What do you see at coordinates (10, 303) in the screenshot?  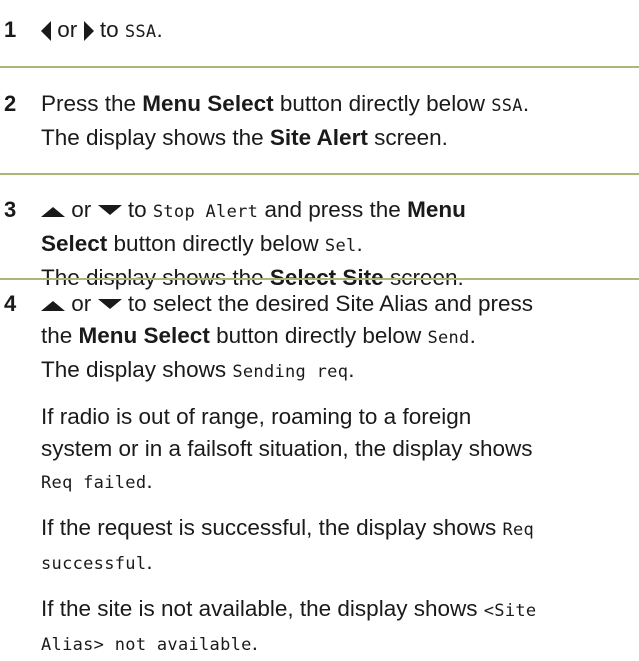 I see `step-number: 4` at bounding box center [10, 303].